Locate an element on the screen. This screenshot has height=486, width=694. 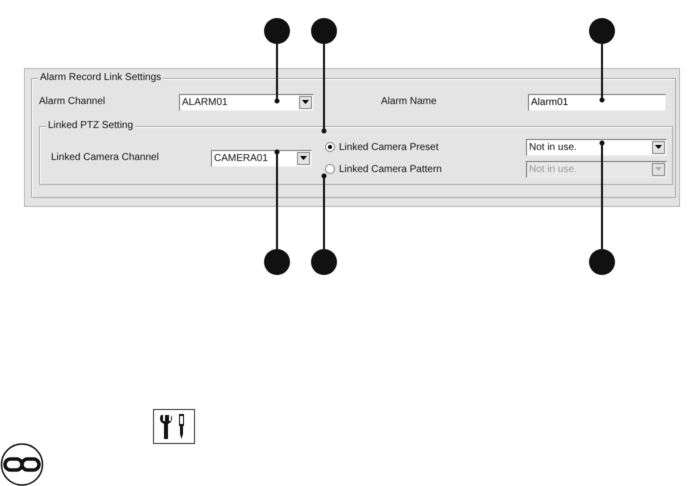
field-label: Alarm Channel is located at coordinates (72, 102).